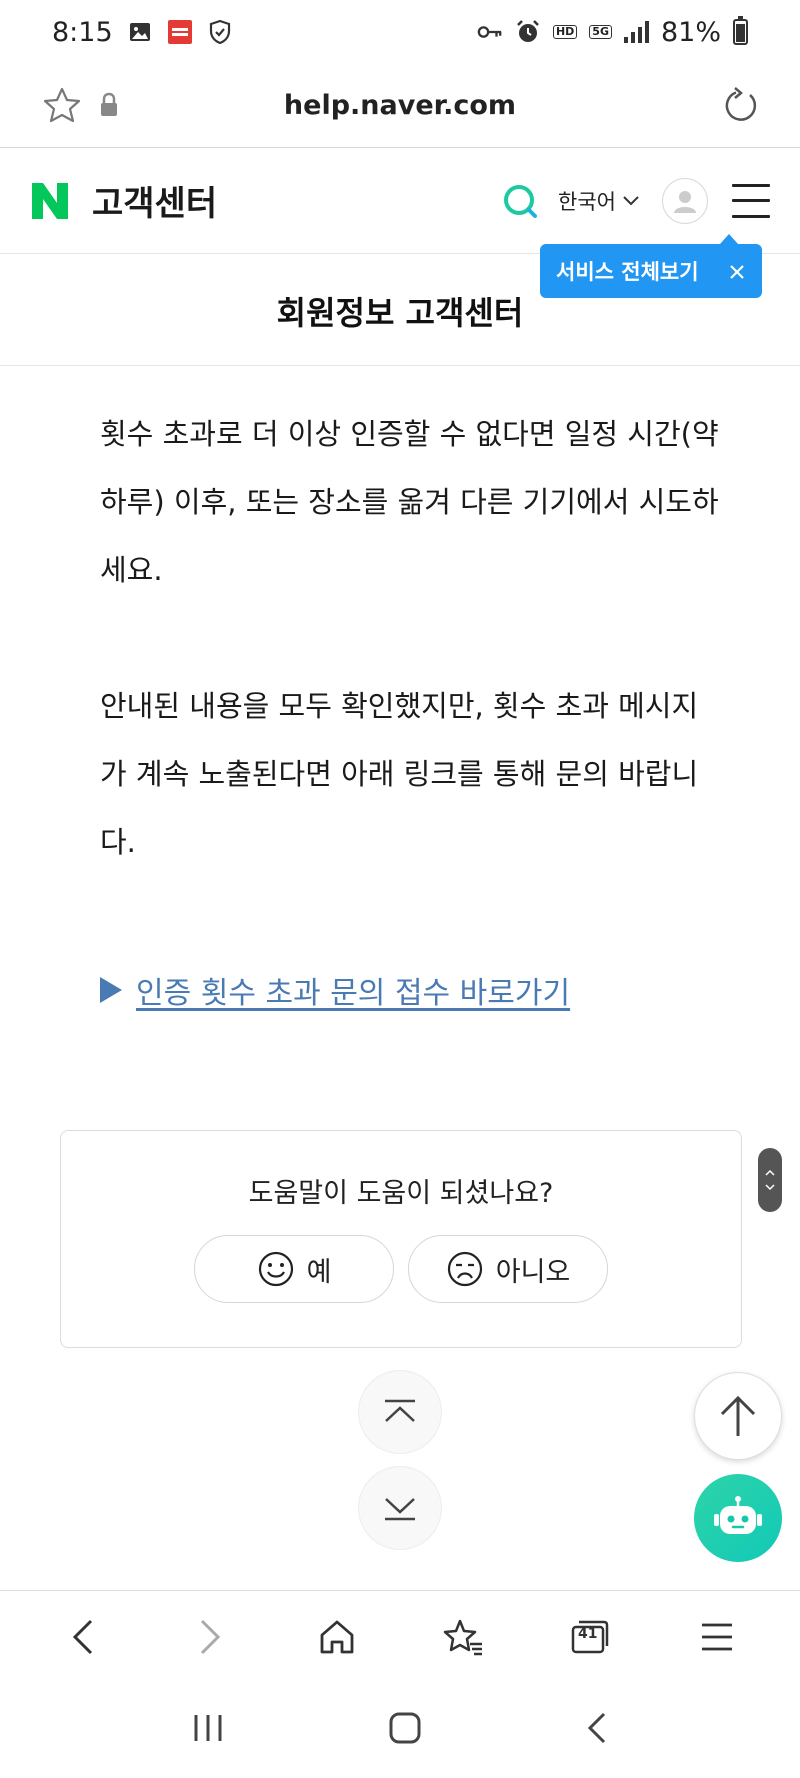 The image size is (800, 1778). Describe the element at coordinates (565, 32) in the screenshot. I see `hd-voice-badge: HD` at that location.